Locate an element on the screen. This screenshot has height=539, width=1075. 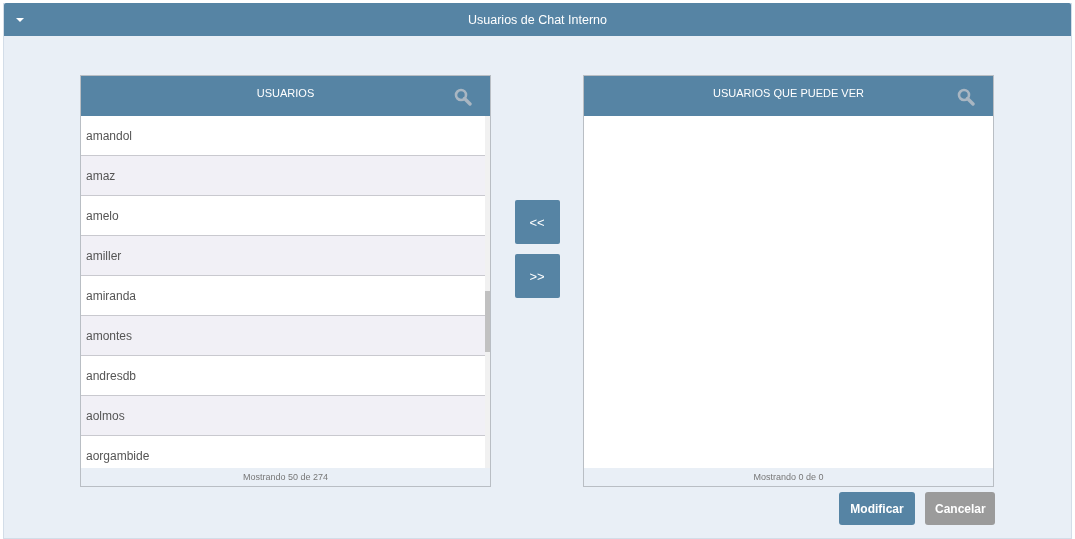
caret-icon is located at coordinates (20, 20).